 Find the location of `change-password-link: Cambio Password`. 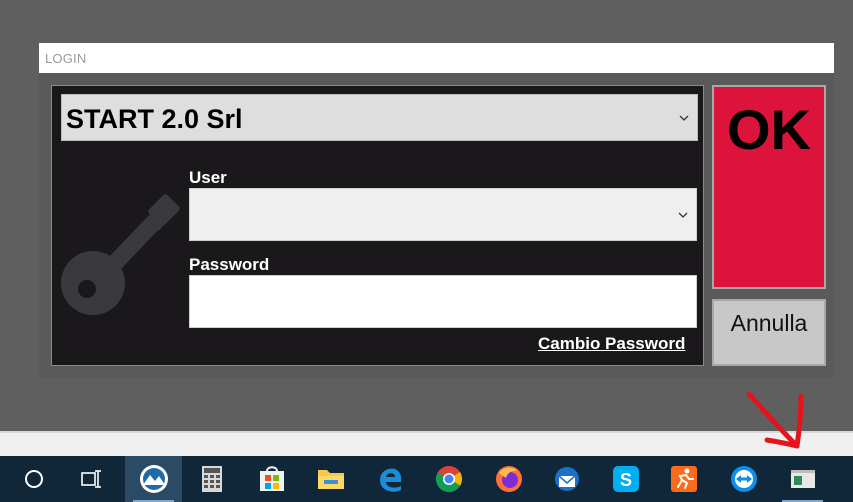

change-password-link: Cambio Password is located at coordinates (611, 344).